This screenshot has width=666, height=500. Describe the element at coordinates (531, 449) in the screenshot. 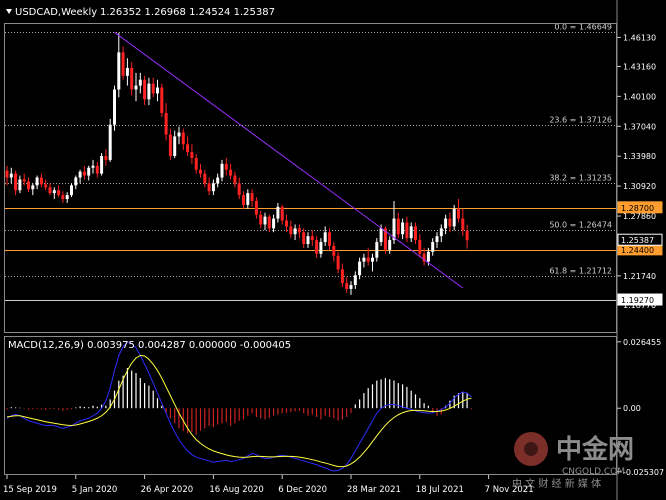

I see `watermark-logo-inner` at that location.